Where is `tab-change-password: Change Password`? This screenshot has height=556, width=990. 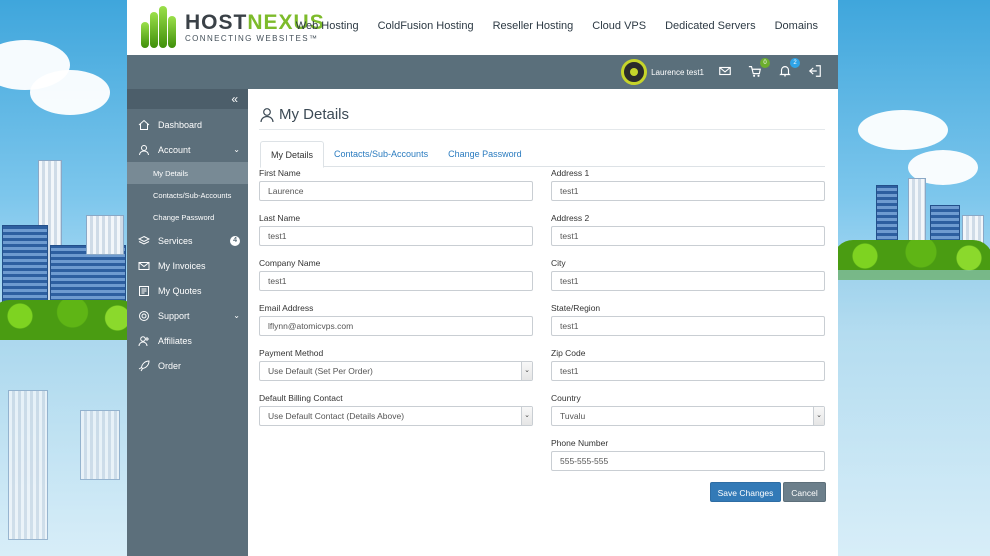
tab-change-password: Change Password is located at coordinates (485, 154).